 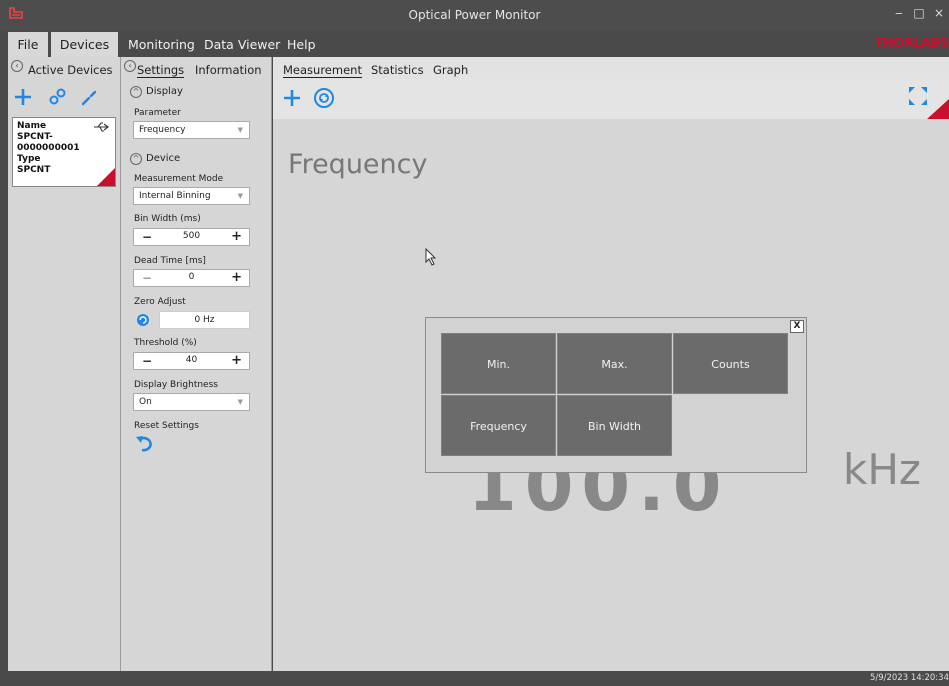 I want to click on add-icon, so click(x=292, y=98).